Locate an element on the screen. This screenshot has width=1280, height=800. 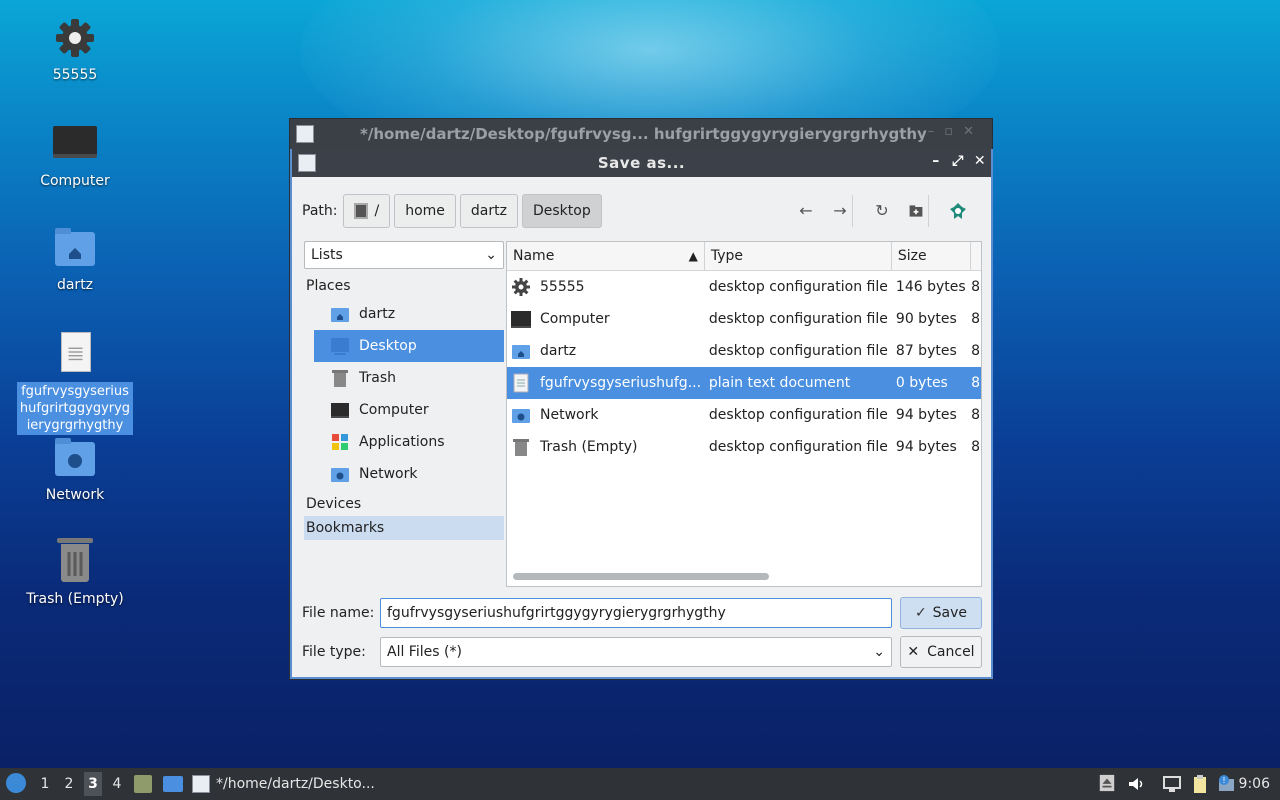
file-name-cell: Computer is located at coordinates (606, 319).